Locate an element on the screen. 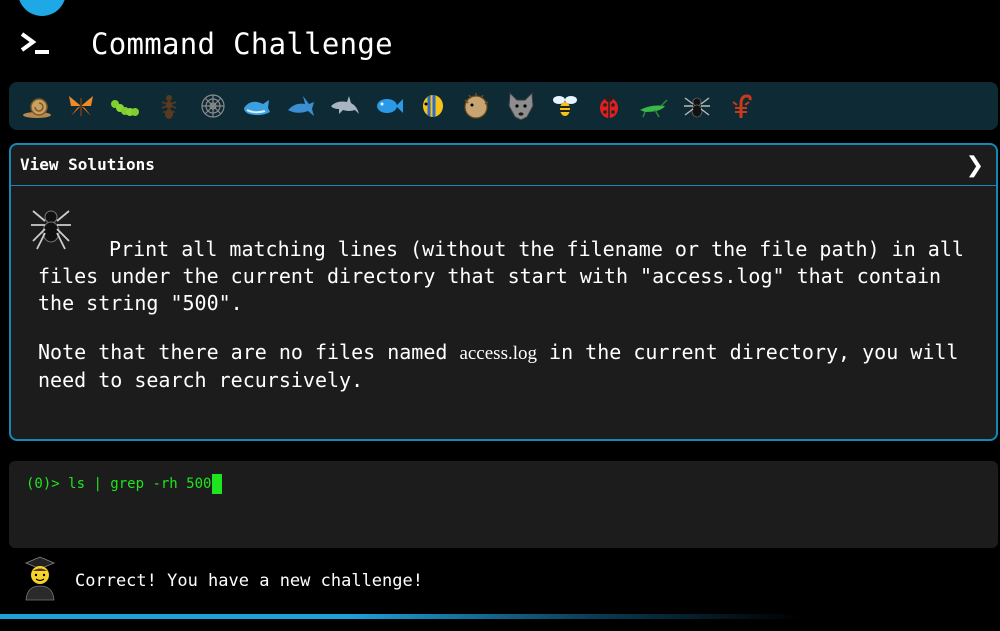 This screenshot has width=1000, height=631. terminal-input: (0)> ls | grep -rh 500 is located at coordinates (503, 504).